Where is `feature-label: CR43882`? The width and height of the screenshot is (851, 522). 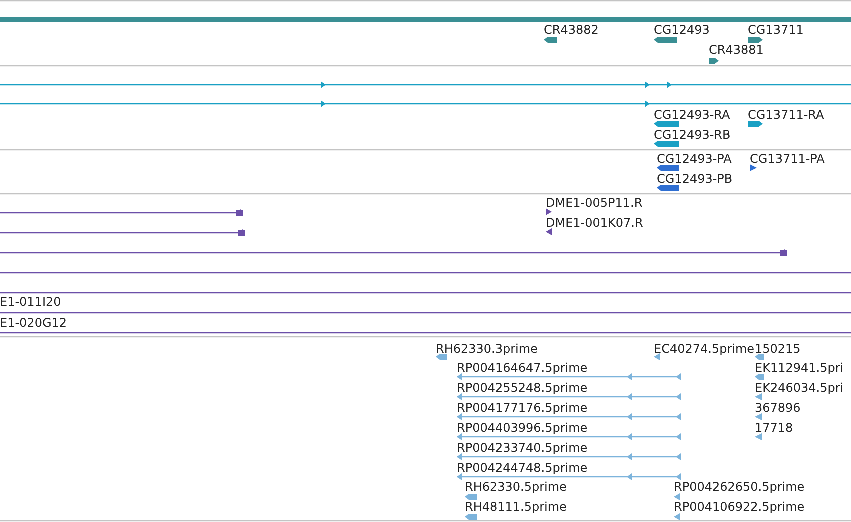 feature-label: CR43882 is located at coordinates (571, 30).